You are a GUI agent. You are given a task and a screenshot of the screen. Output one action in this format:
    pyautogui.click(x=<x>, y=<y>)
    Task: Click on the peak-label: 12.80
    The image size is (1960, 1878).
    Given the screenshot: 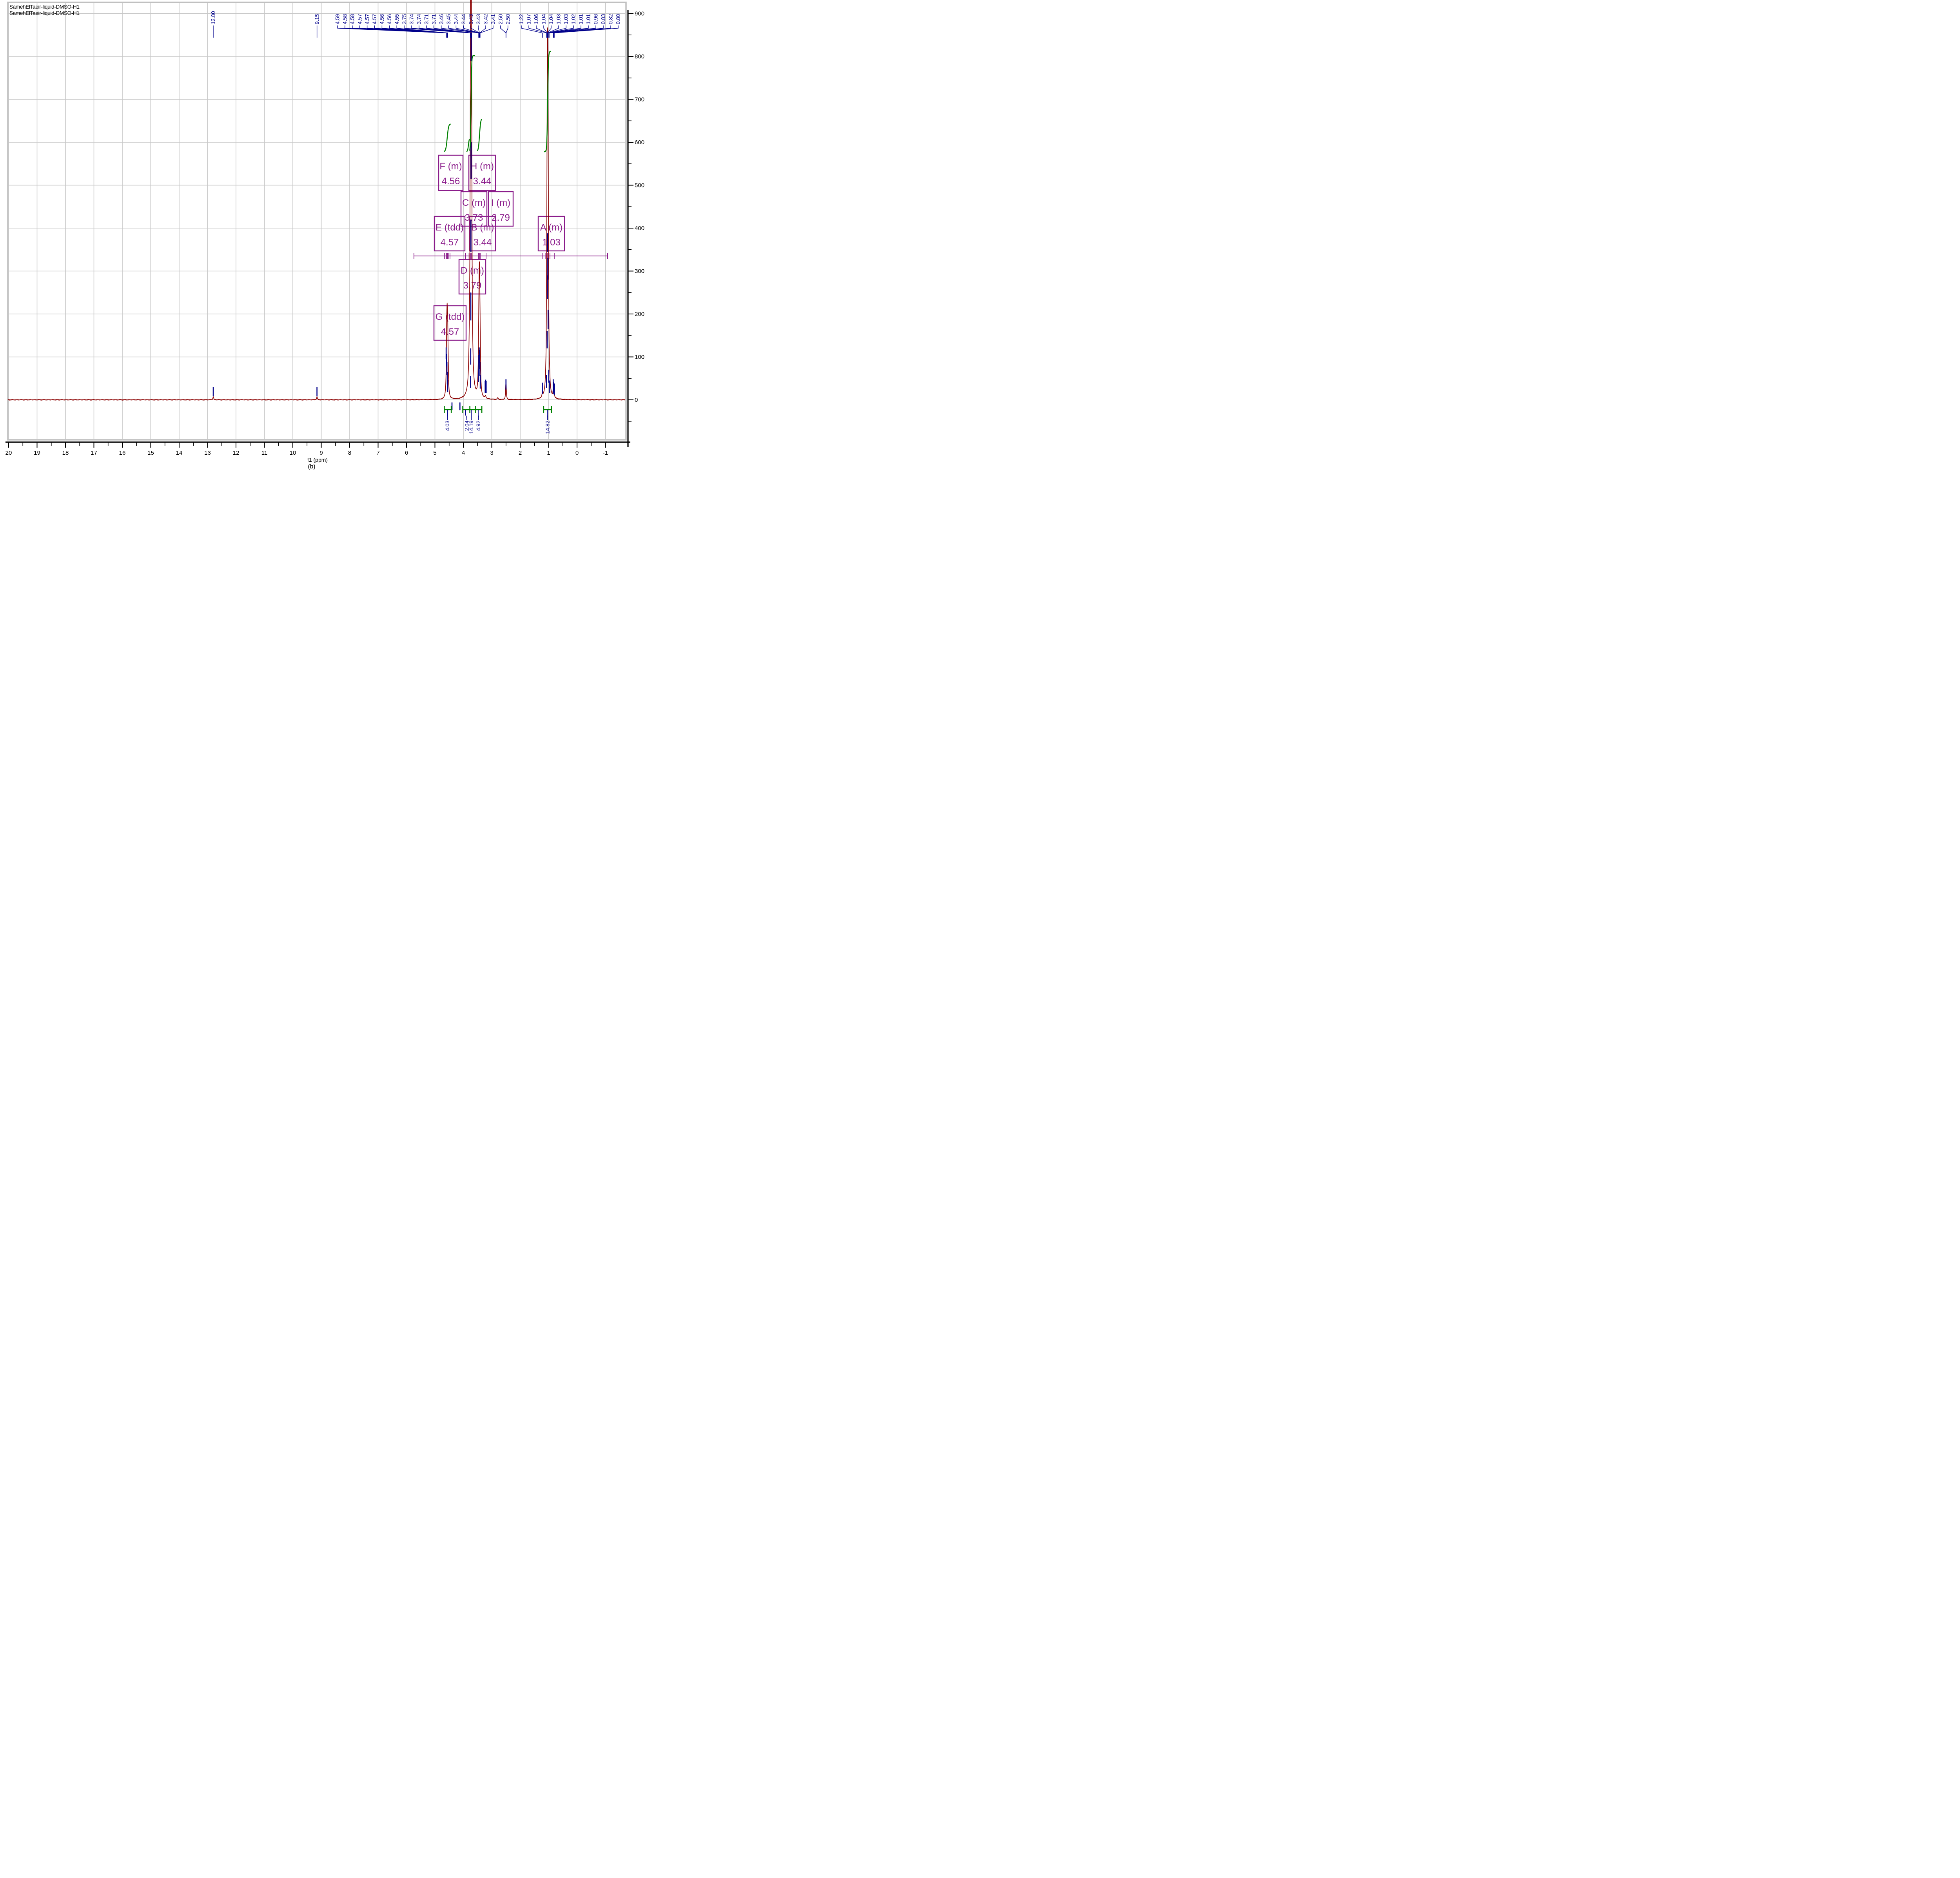 What is the action you would take?
    pyautogui.click(x=213, y=18)
    